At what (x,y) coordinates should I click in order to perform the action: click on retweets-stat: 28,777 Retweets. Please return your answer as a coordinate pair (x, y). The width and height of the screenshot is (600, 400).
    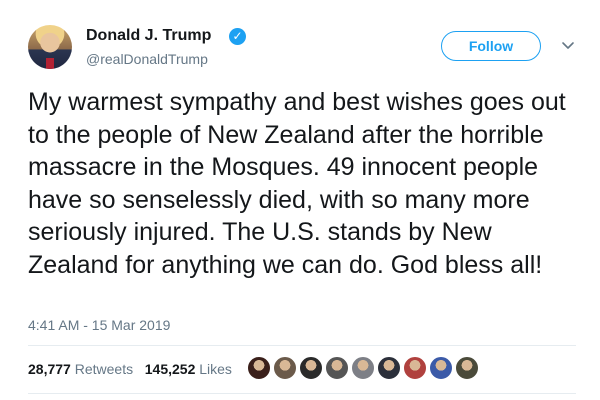
    Looking at the image, I should click on (80, 369).